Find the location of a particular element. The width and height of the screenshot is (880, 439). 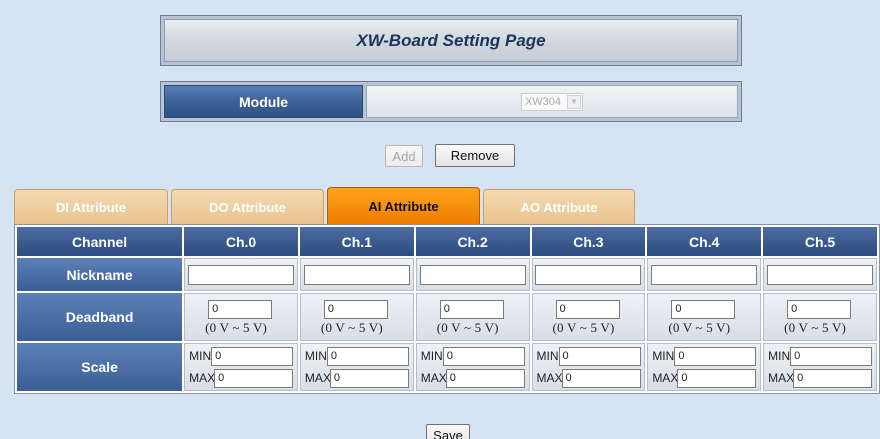

scale-max-input-5: 0 is located at coordinates (833, 378).